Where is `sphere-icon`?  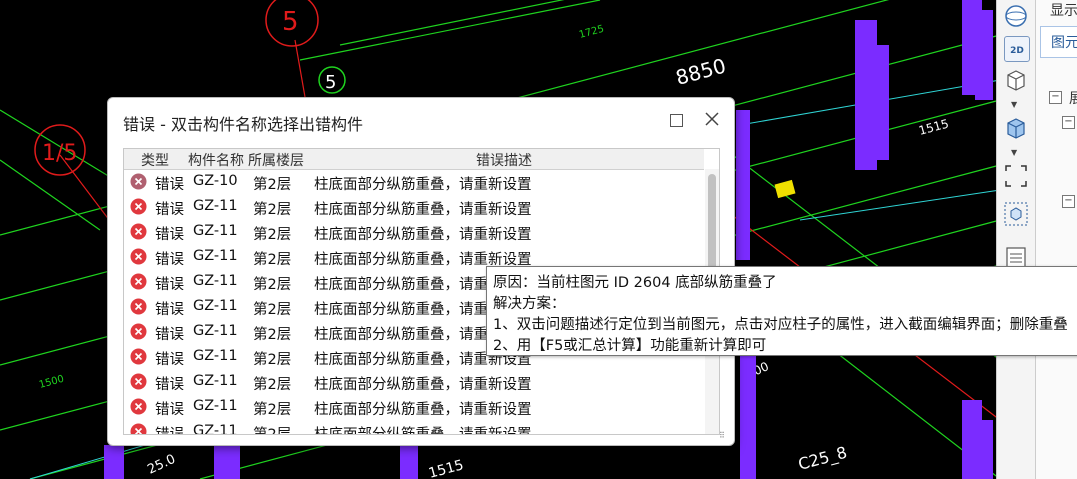 sphere-icon is located at coordinates (1016, 16).